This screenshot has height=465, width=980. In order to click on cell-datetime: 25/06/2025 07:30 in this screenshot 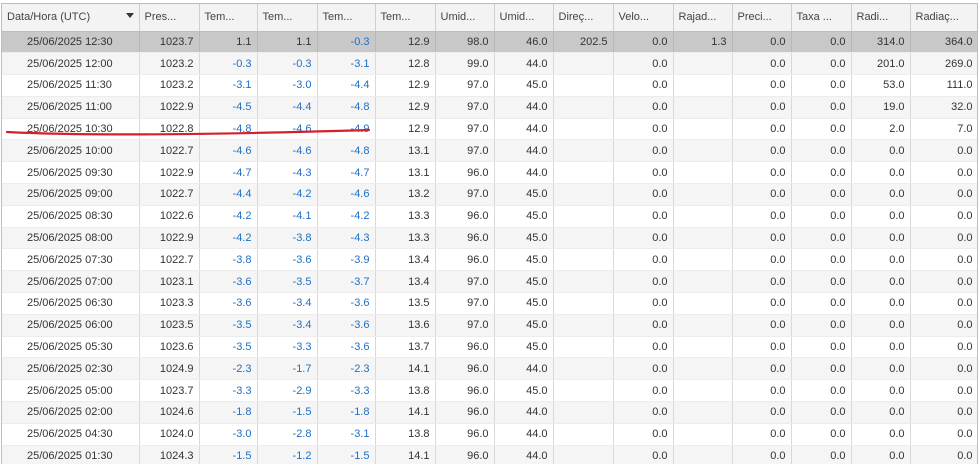, I will do `click(71, 260)`.